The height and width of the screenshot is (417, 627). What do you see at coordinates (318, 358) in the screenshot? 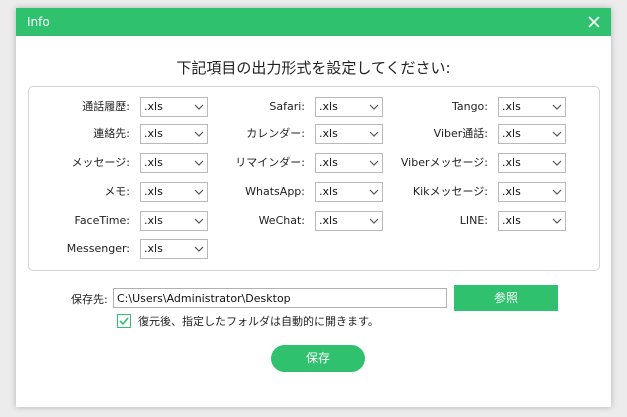
I see `save-button: 保存` at bounding box center [318, 358].